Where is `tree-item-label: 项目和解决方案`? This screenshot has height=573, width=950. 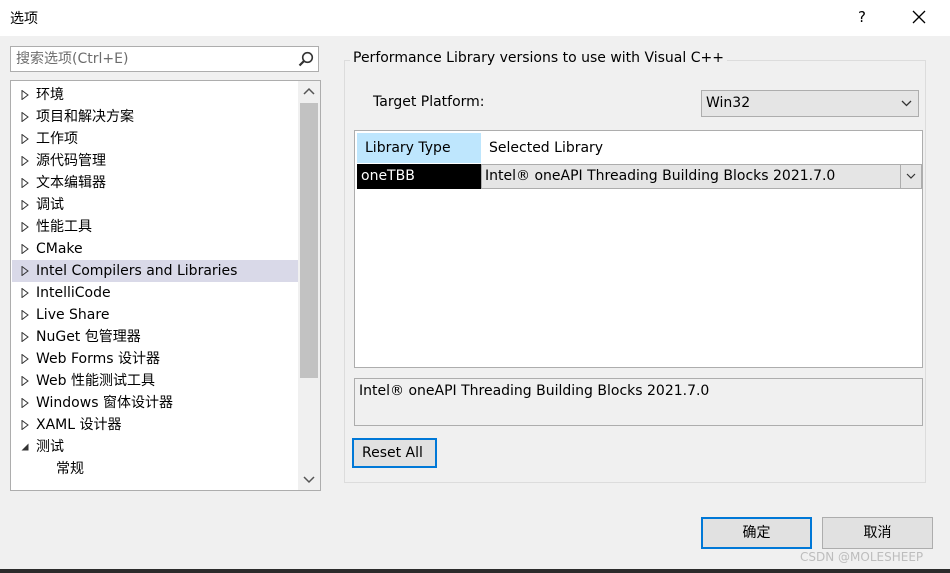
tree-item-label: 项目和解决方案 is located at coordinates (85, 117).